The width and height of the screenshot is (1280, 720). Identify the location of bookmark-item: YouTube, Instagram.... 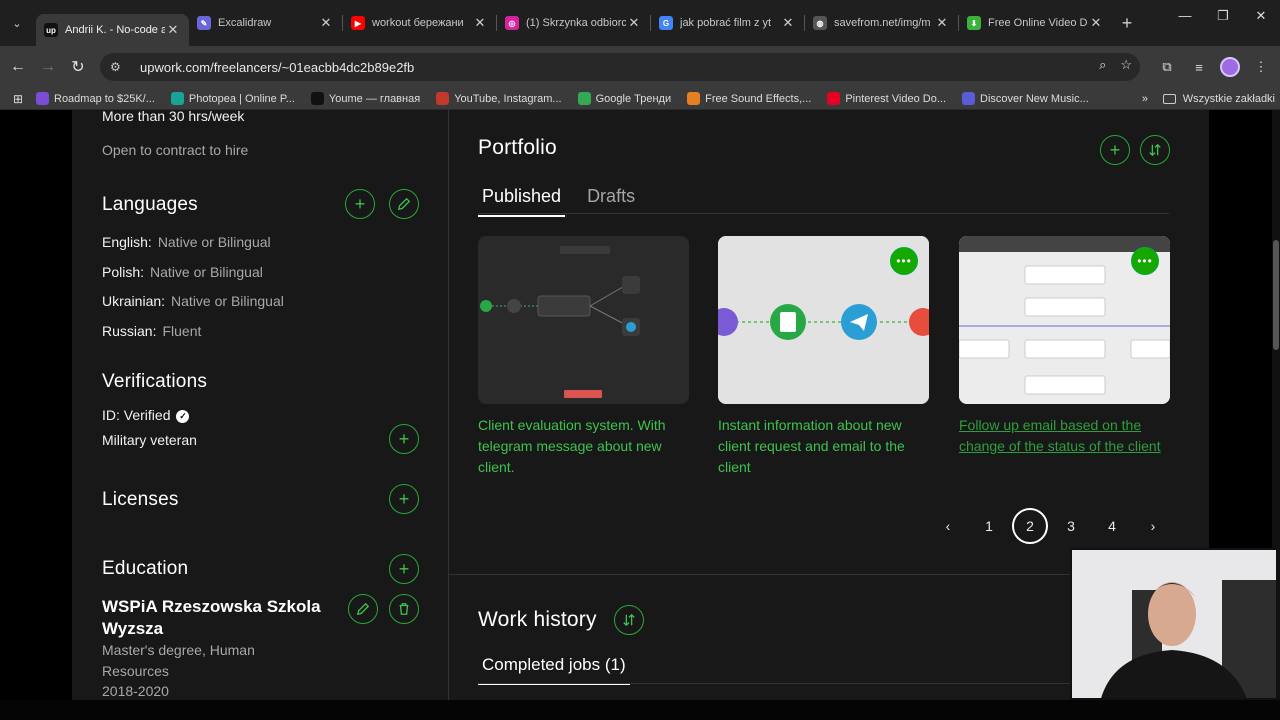
(499, 98).